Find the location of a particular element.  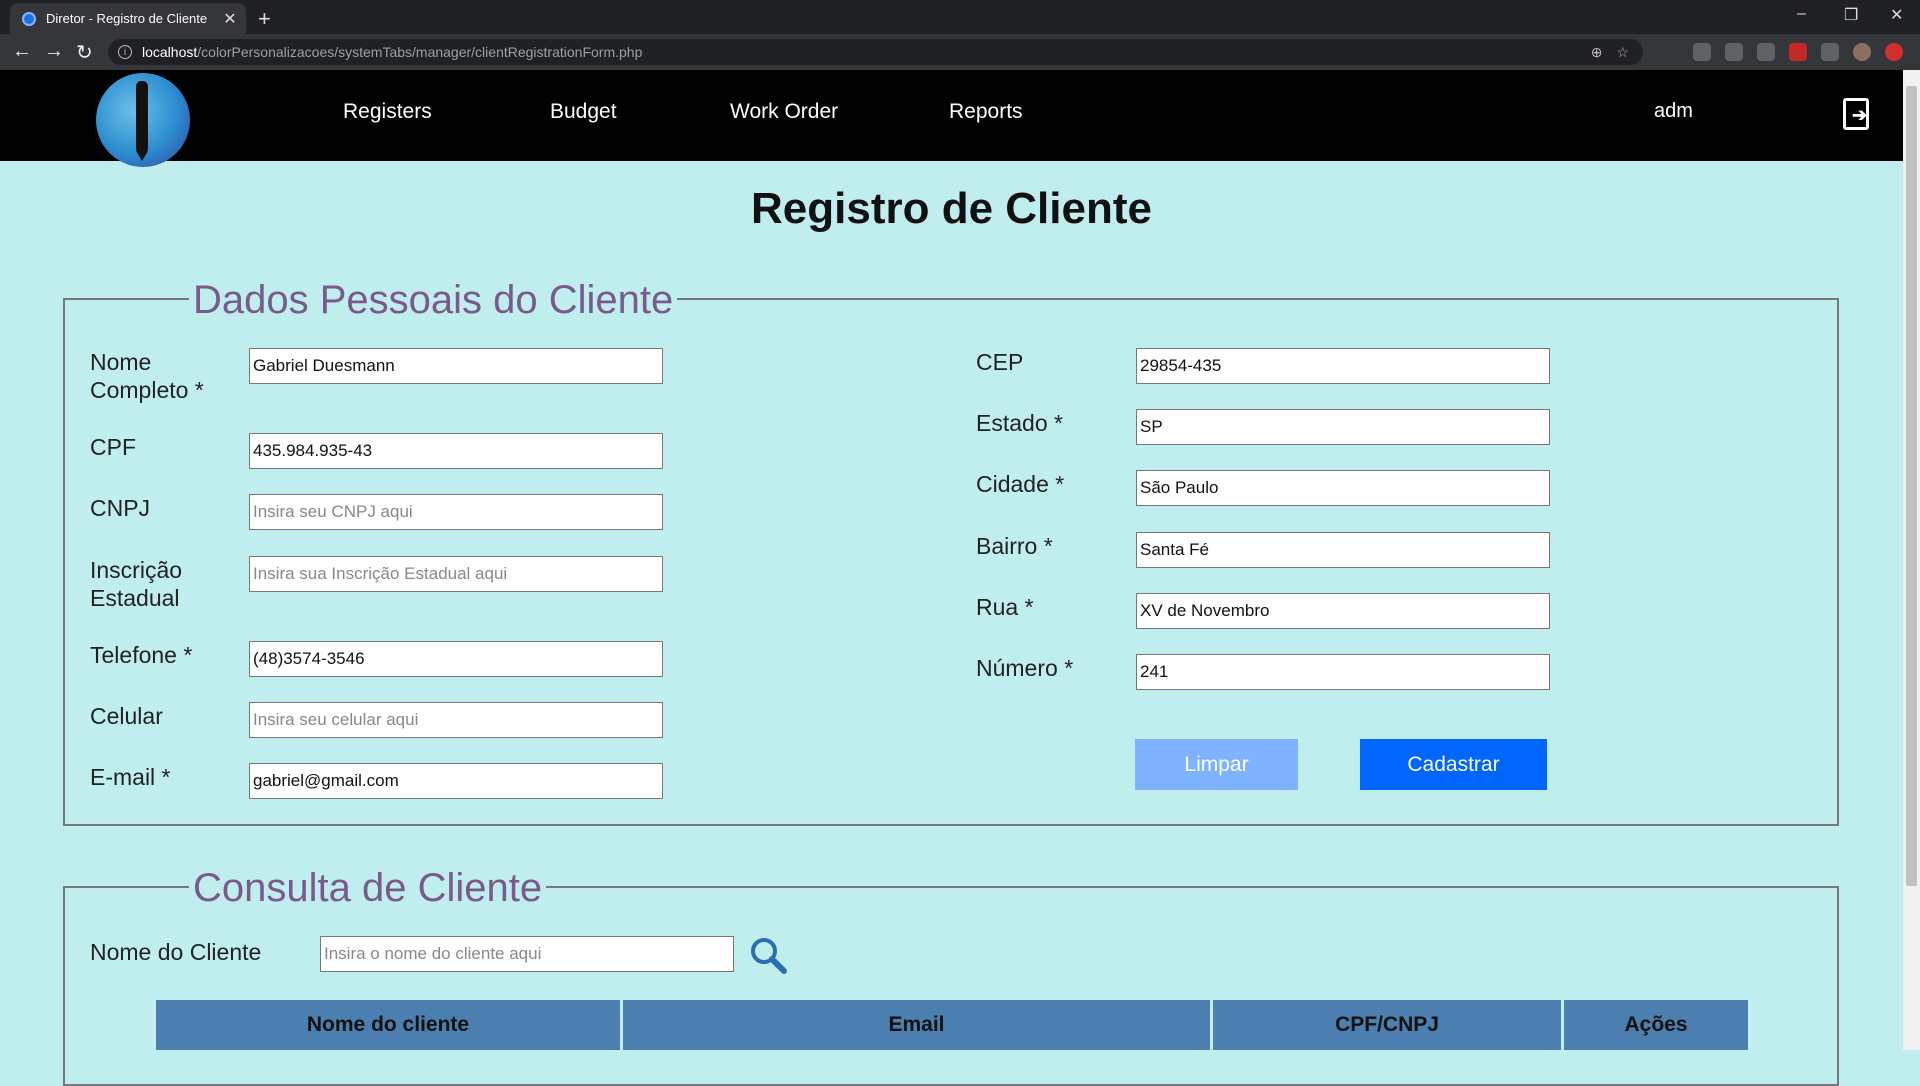

client-name-label: Nome do Cliente is located at coordinates (176, 952).